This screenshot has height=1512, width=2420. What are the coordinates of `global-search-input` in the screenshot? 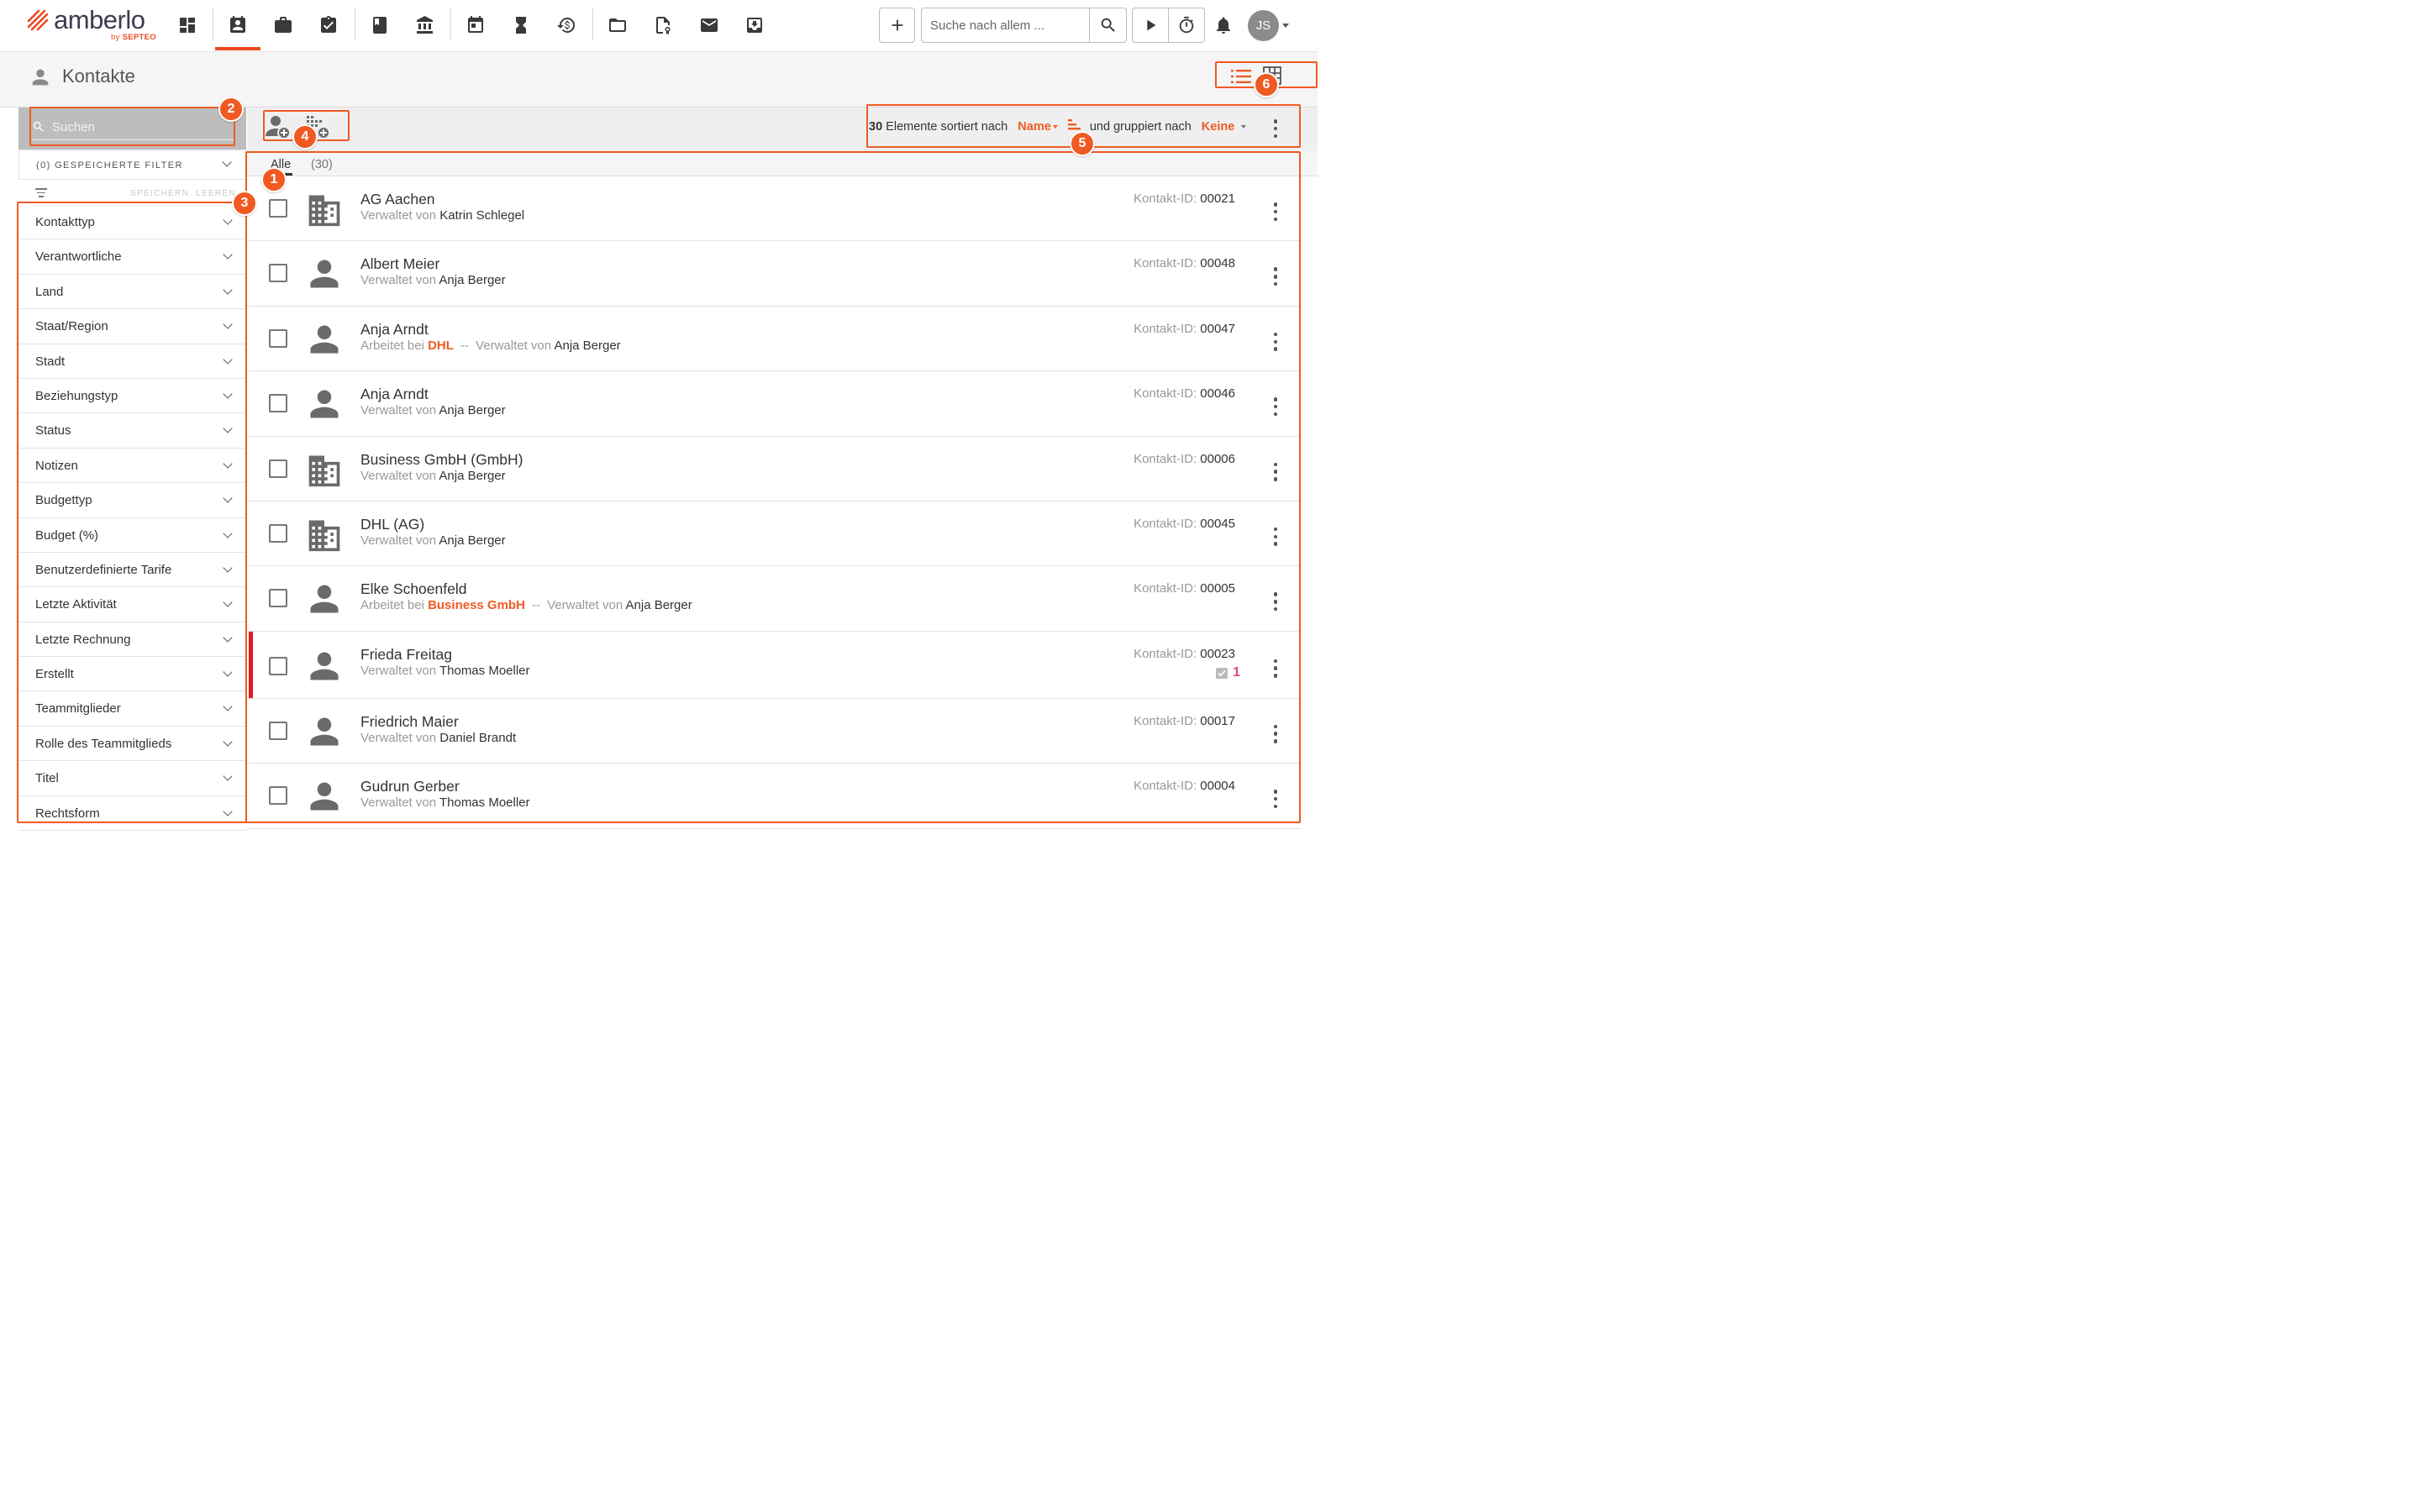 It's located at (1010, 25).